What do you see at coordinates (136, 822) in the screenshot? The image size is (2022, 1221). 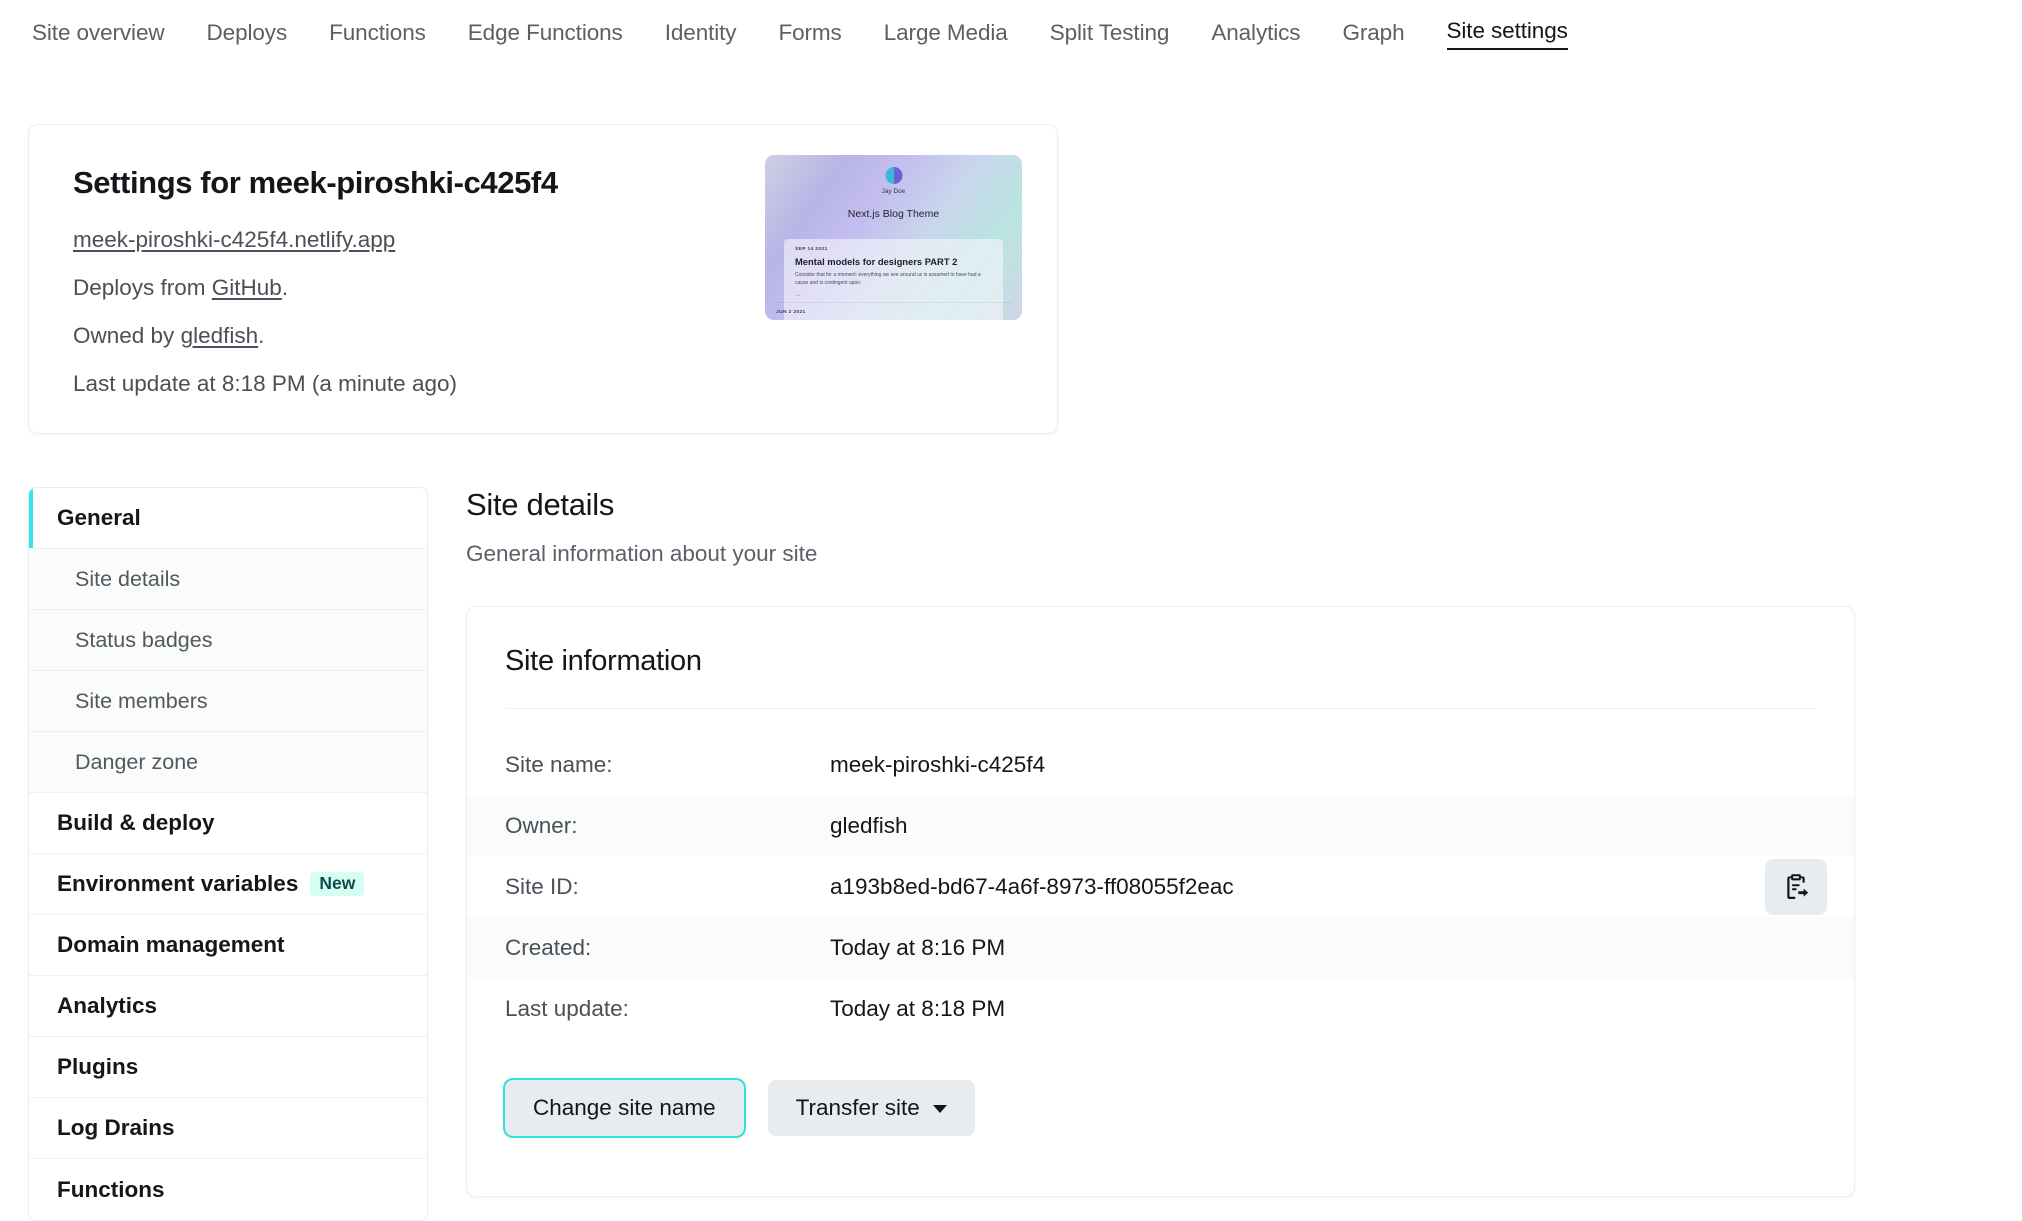 I see `sidebar-item-label: Build & deploy` at bounding box center [136, 822].